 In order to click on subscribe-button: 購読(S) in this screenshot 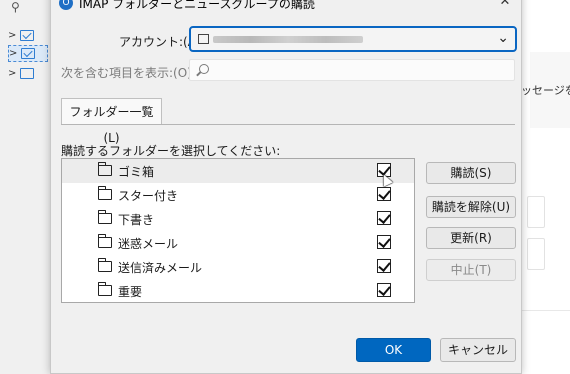, I will do `click(471, 173)`.